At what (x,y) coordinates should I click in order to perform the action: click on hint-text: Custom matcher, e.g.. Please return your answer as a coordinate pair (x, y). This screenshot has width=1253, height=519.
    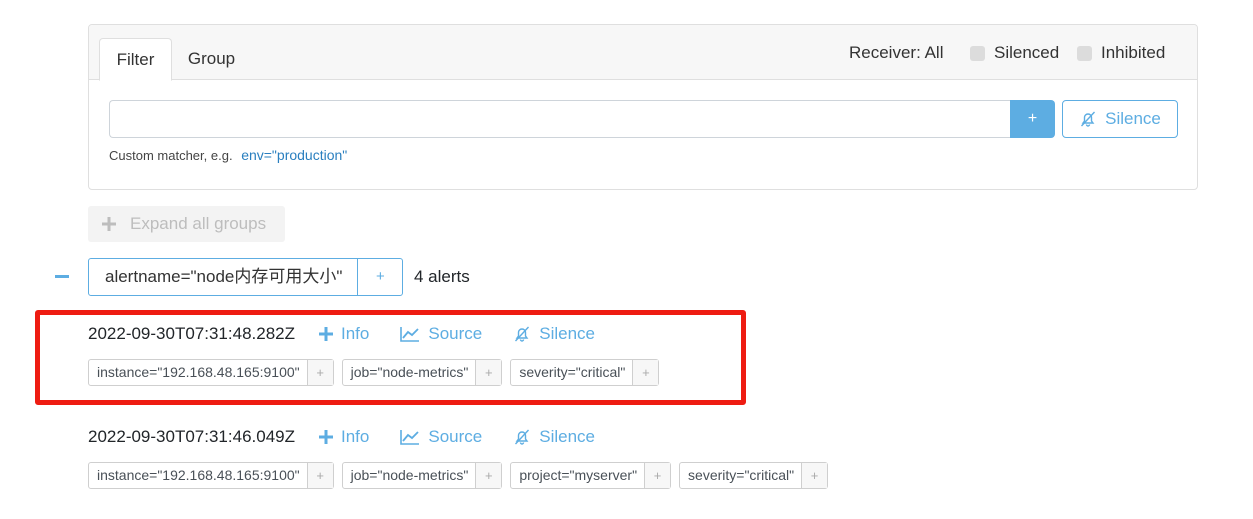
    Looking at the image, I should click on (171, 155).